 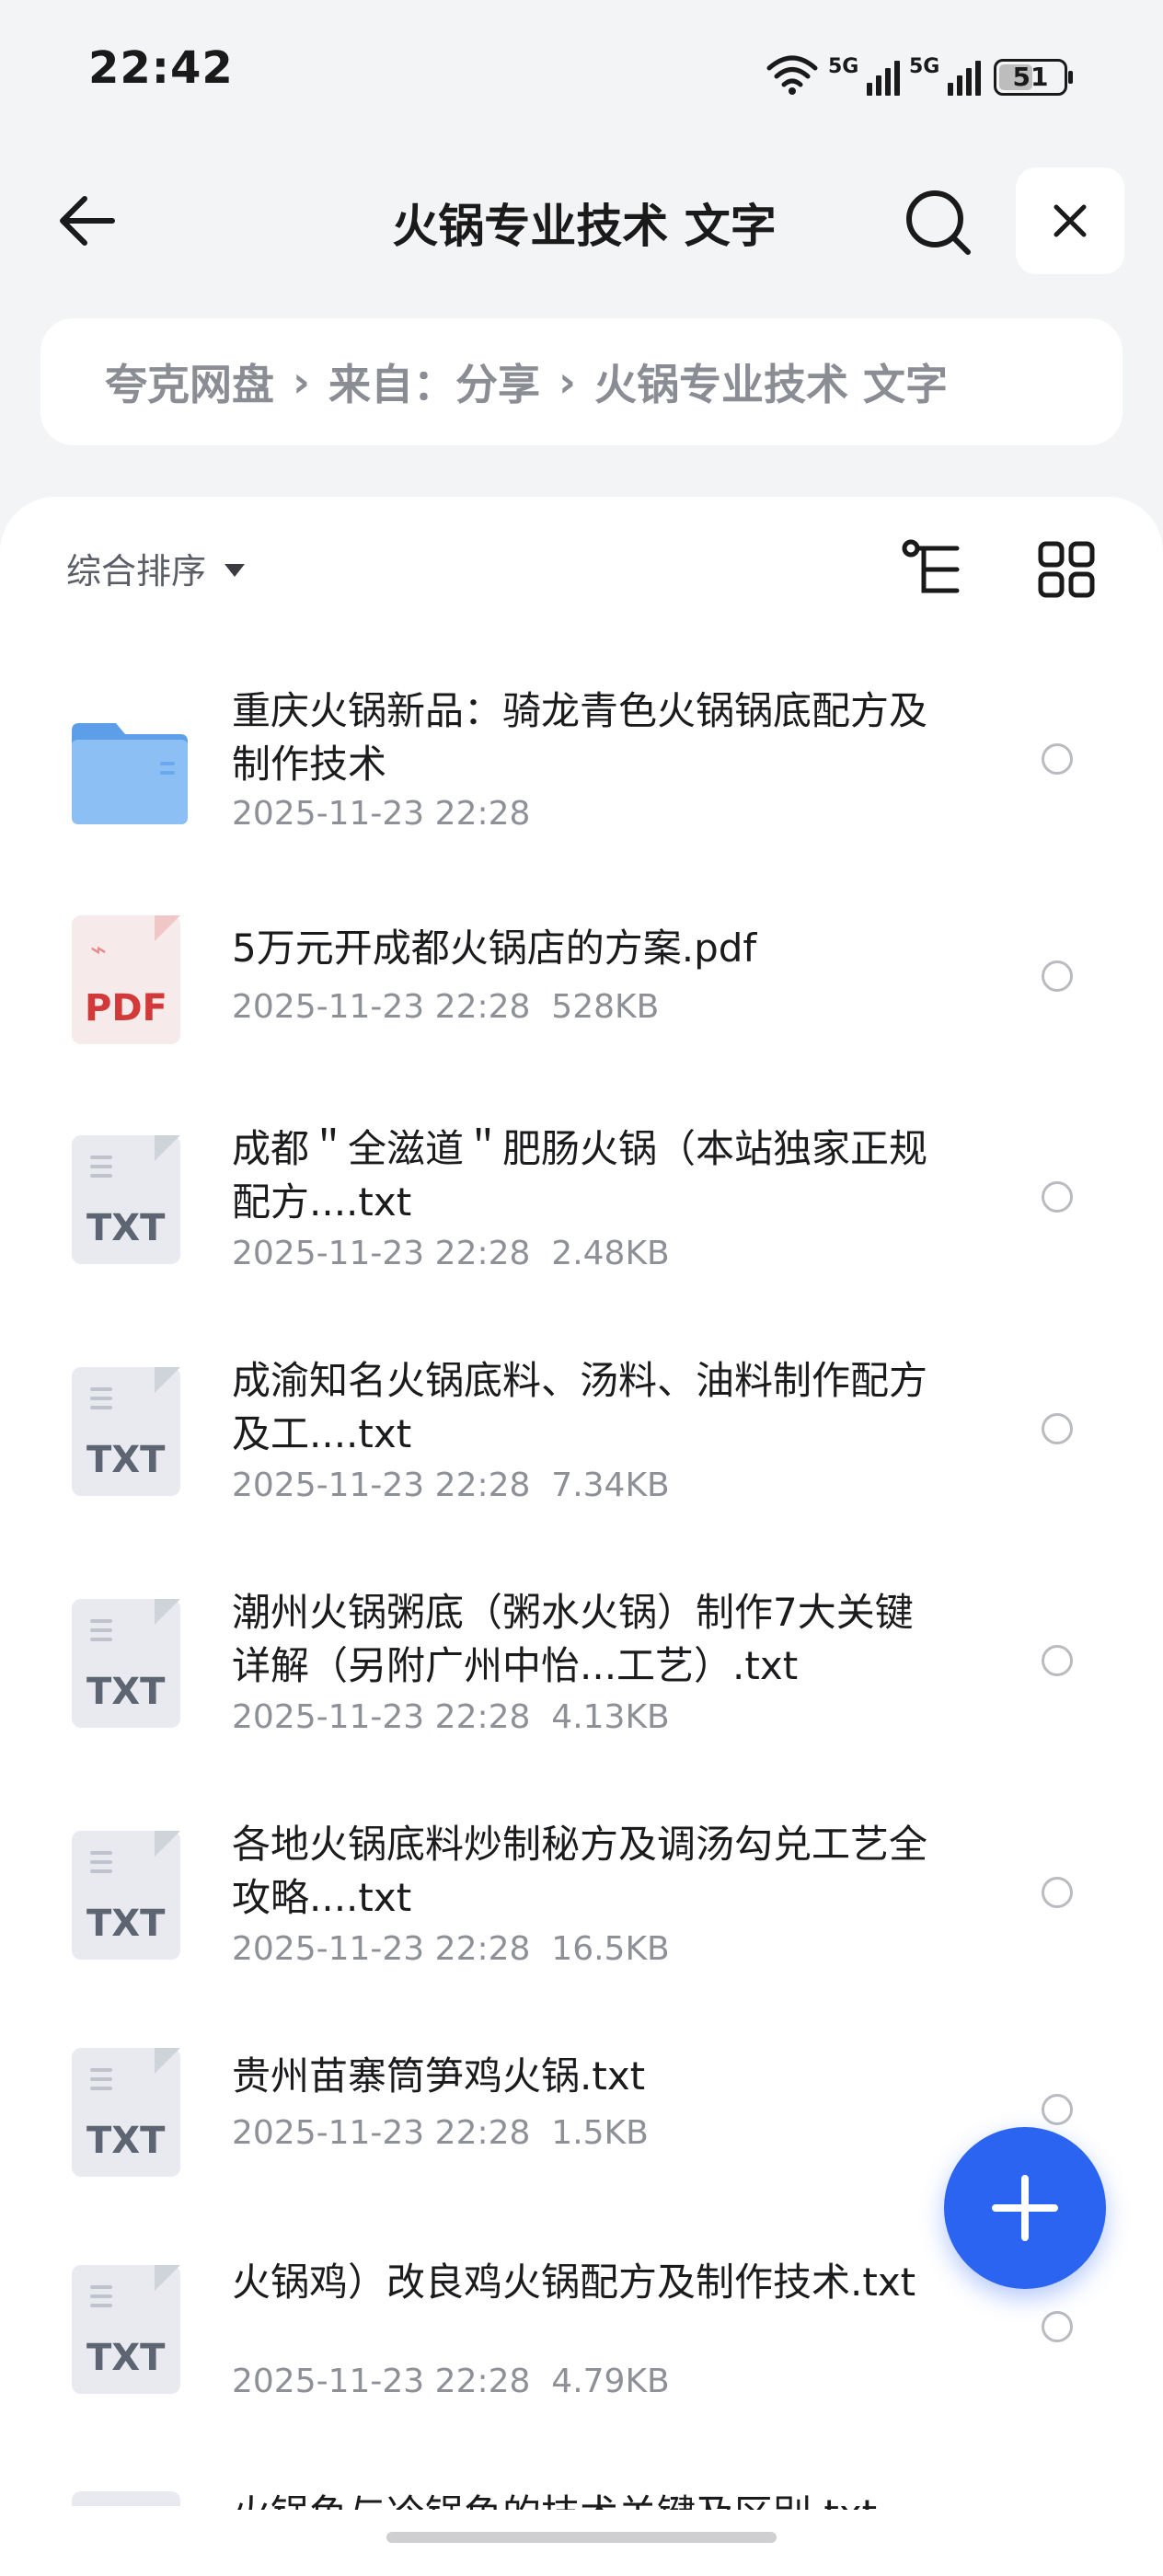 What do you see at coordinates (925, 66) in the screenshot?
I see `network-type-2: 5G` at bounding box center [925, 66].